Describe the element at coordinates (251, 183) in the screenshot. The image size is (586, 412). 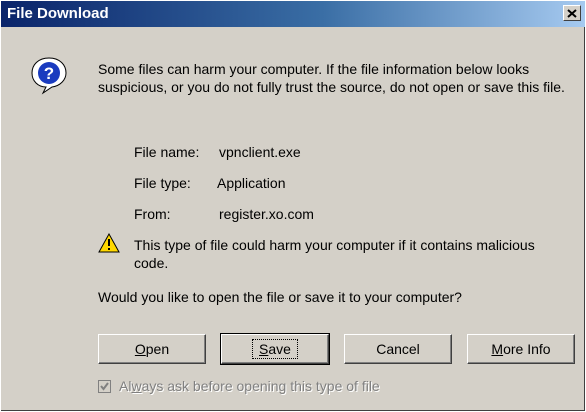
I see `file-type-value: Application` at that location.